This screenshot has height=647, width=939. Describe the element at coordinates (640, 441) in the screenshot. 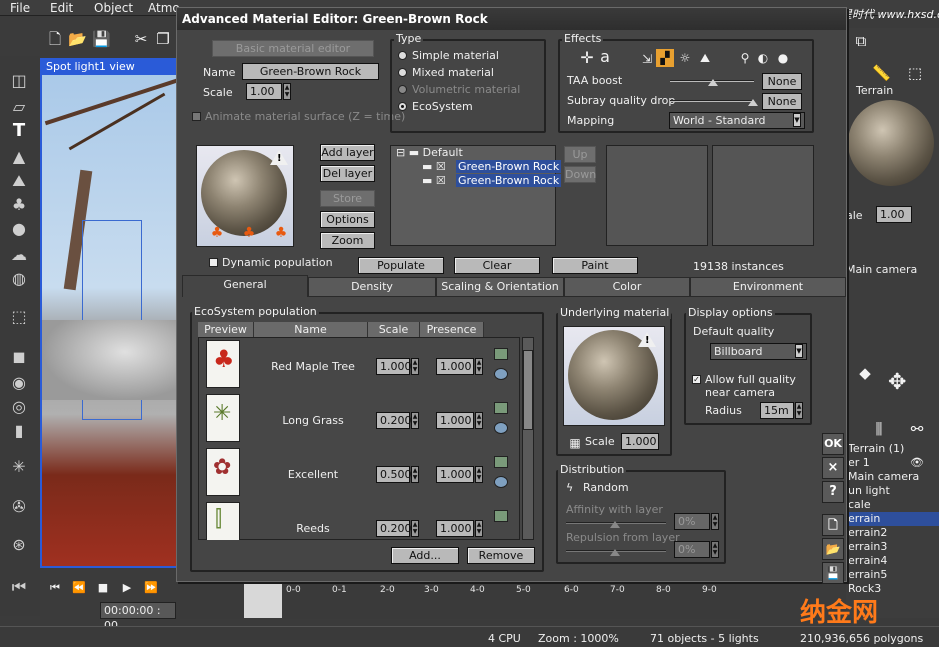

I see `underlying-scale-field: 1.000` at that location.